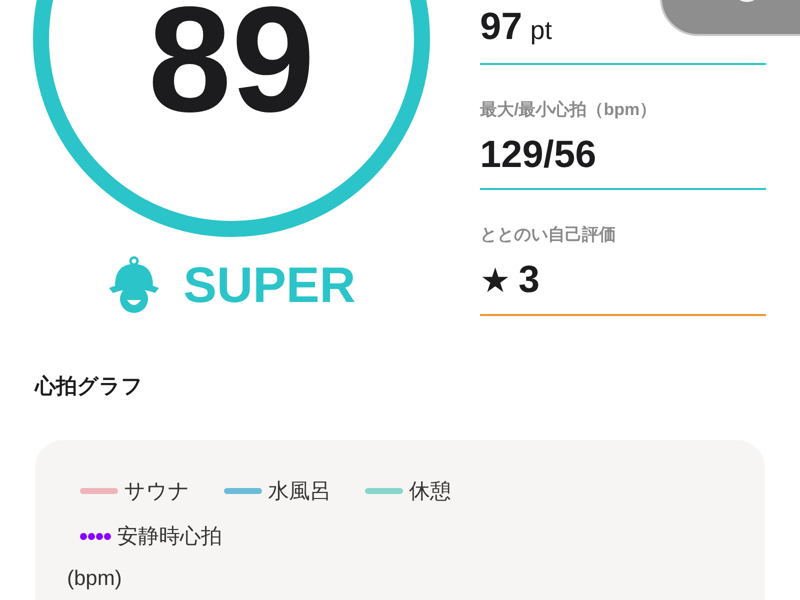 The image size is (800, 600). What do you see at coordinates (231, 59) in the screenshot?
I see `score-value: 89` at bounding box center [231, 59].